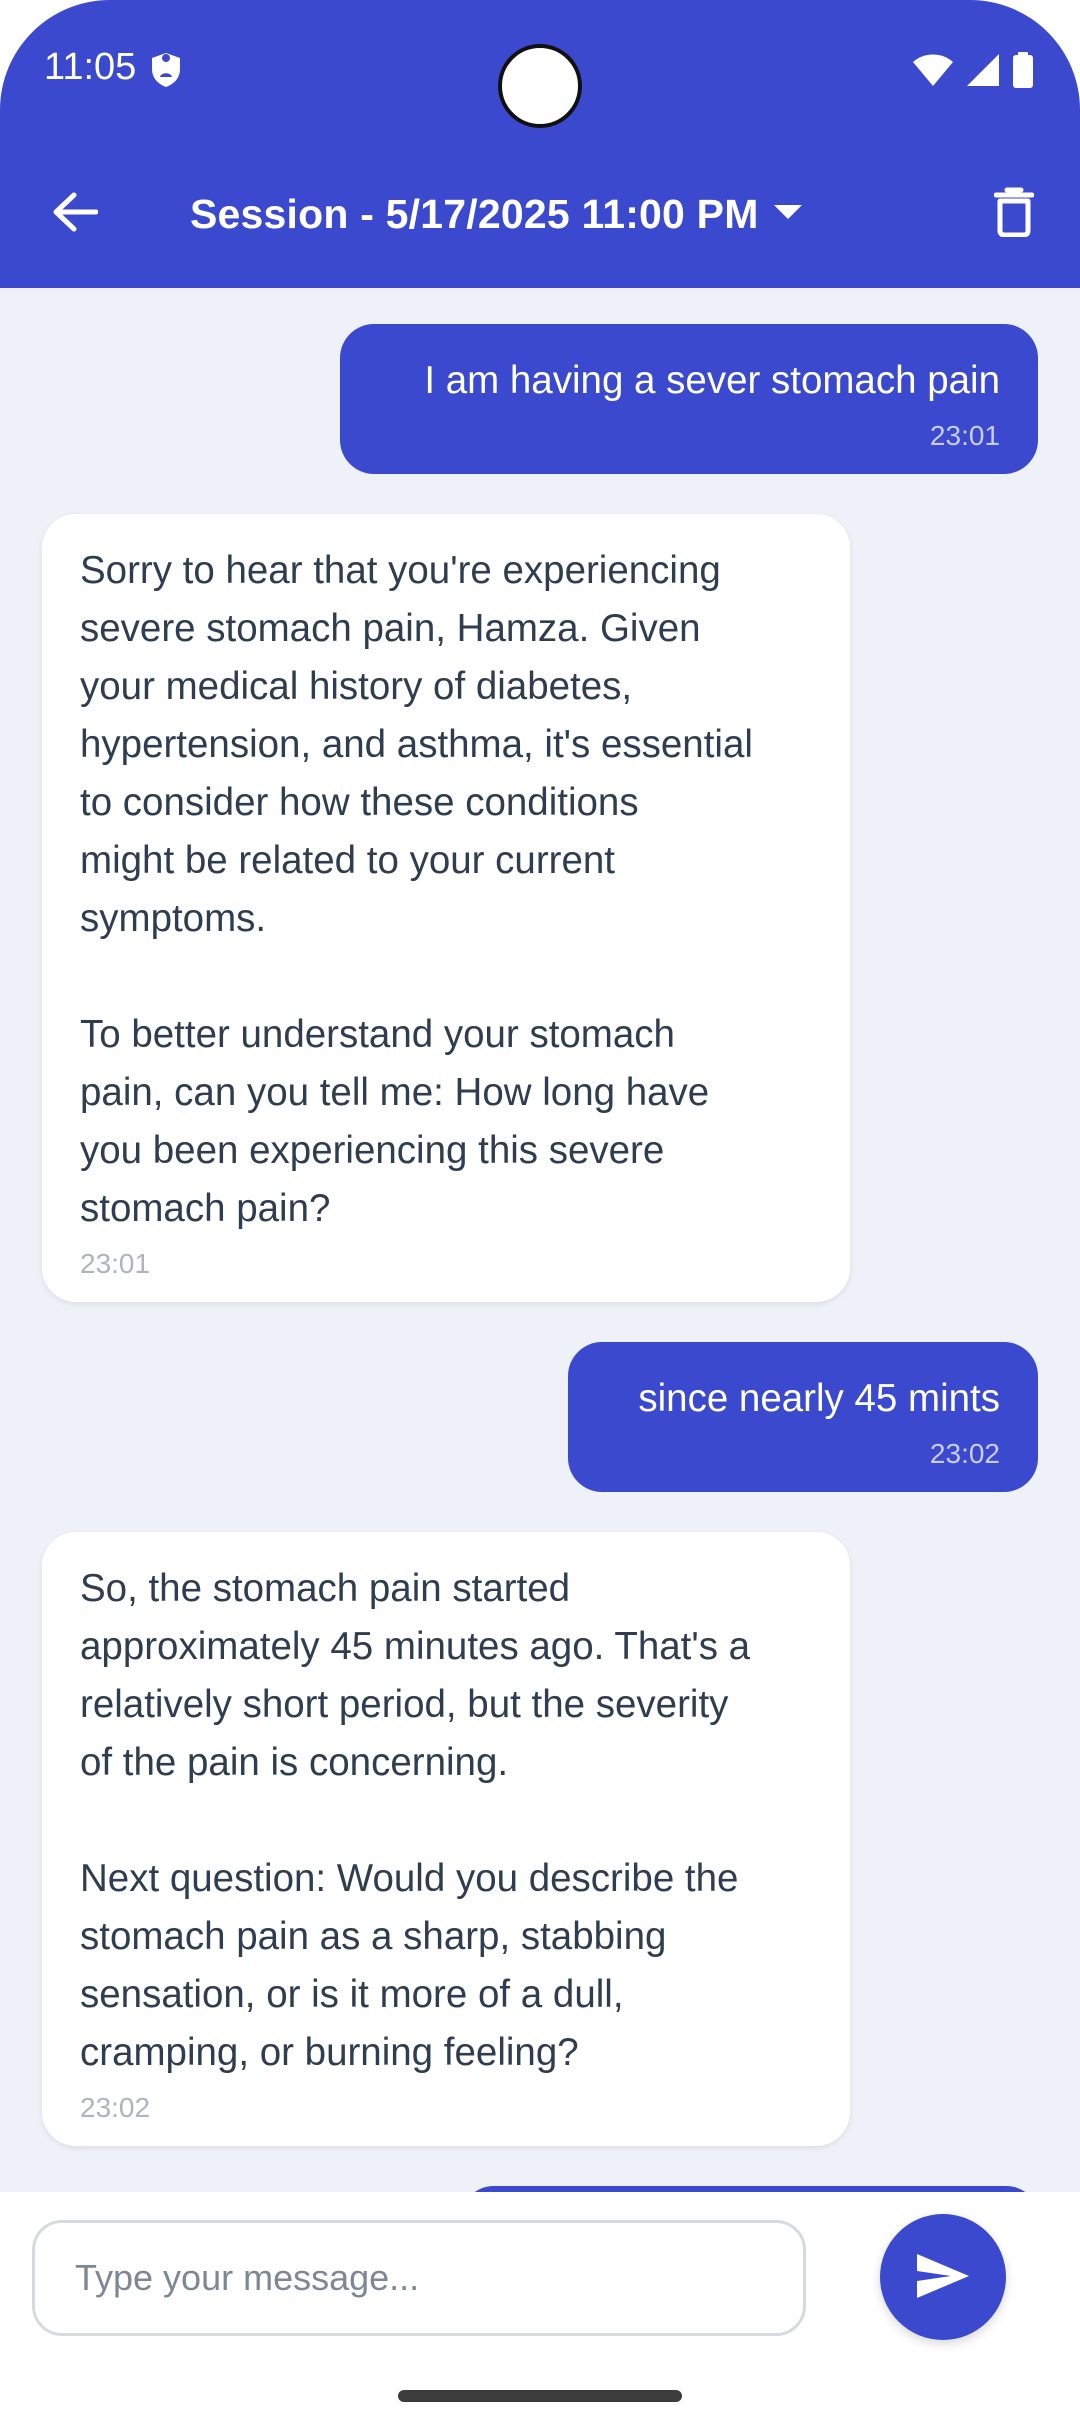 This screenshot has height=2424, width=1080. I want to click on battery-icon, so click(1023, 72).